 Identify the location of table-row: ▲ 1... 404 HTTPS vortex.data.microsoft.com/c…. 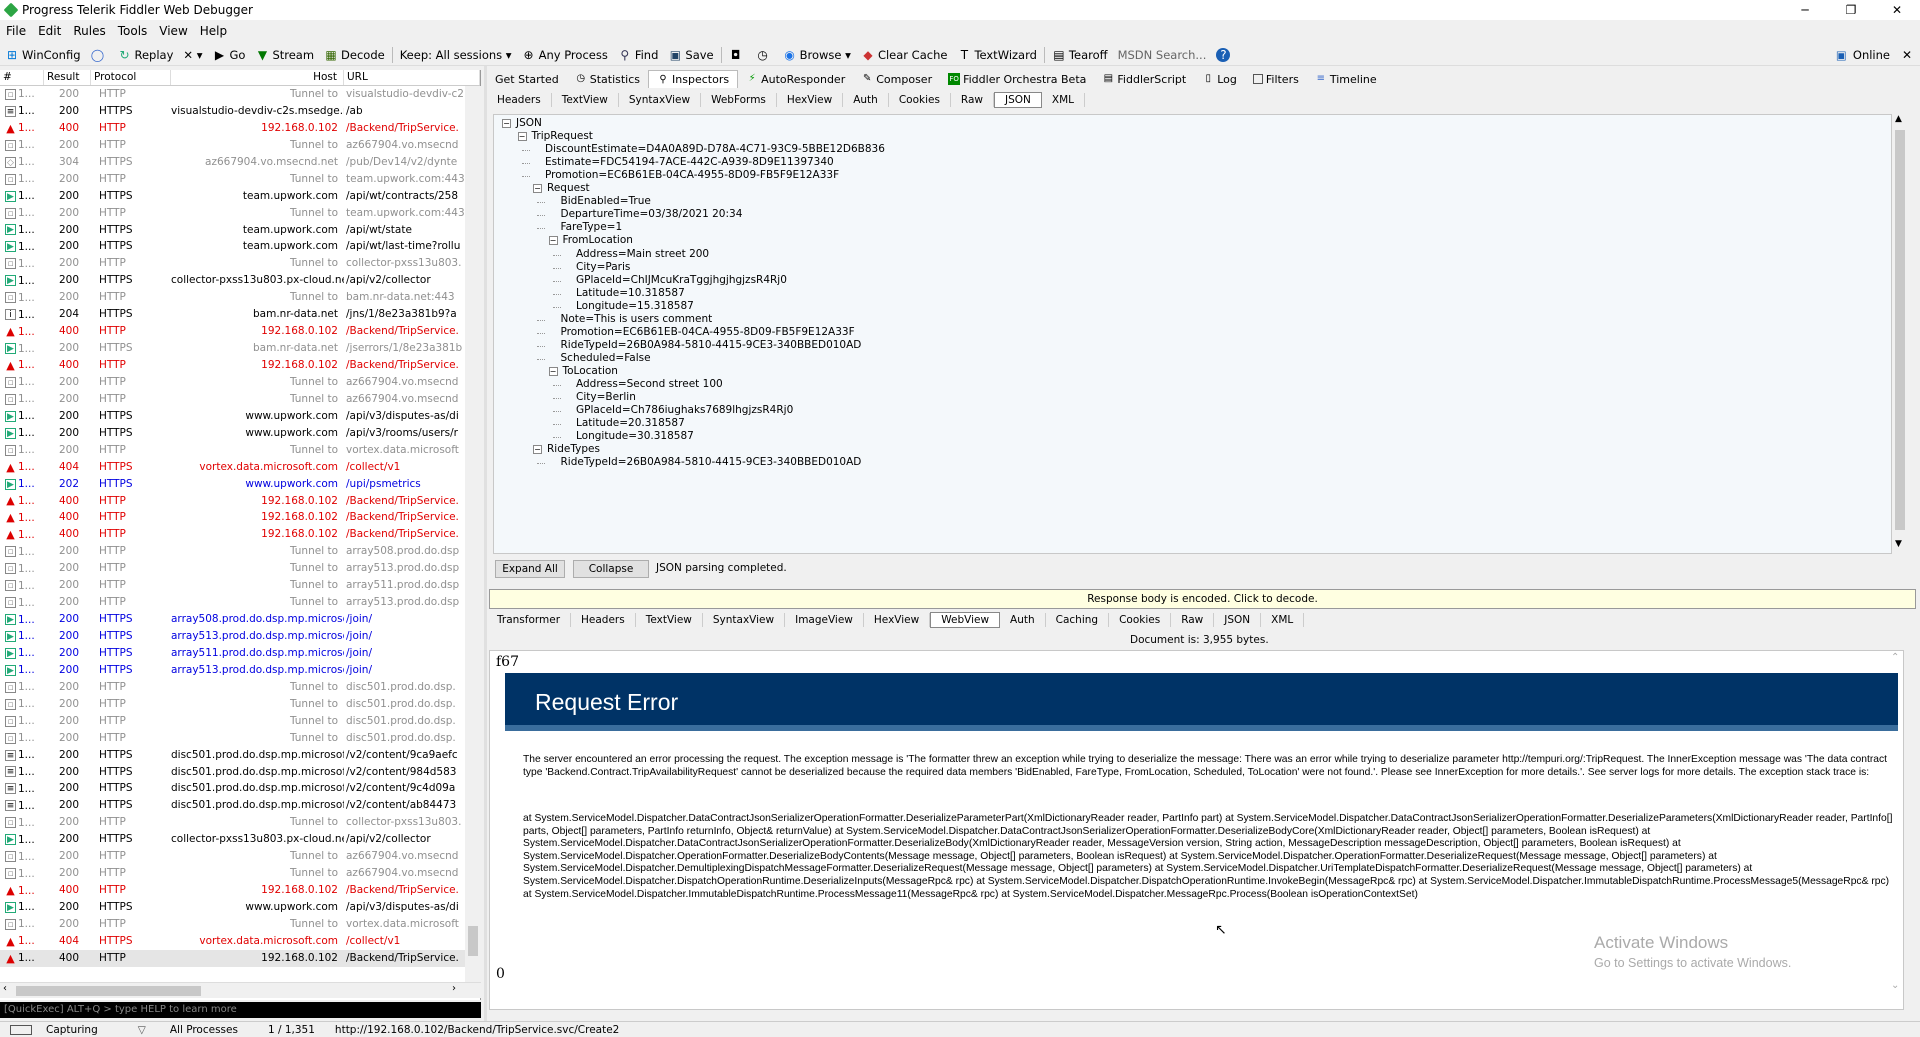
(240, 941).